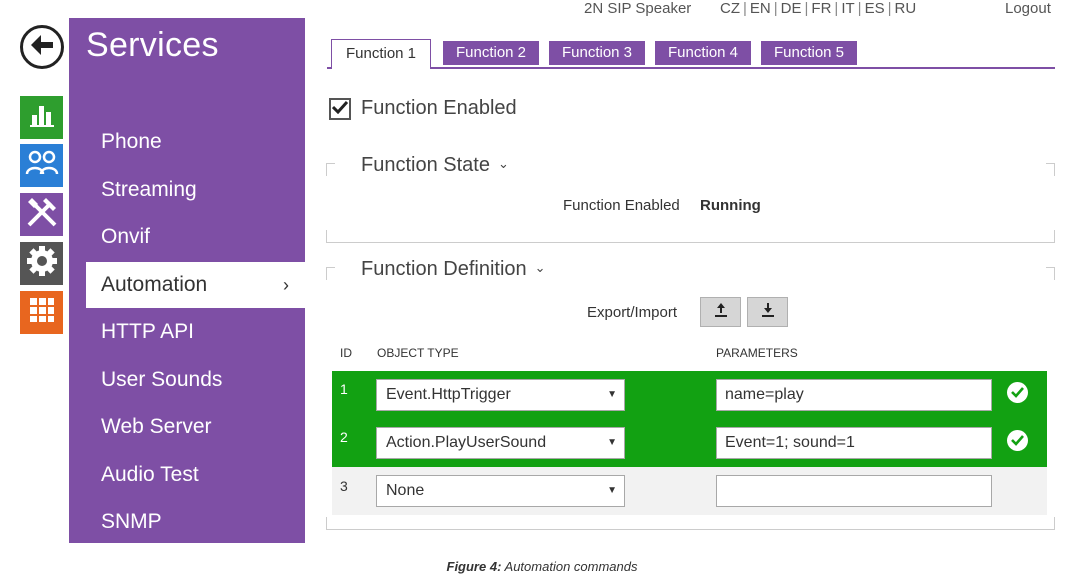 Image resolution: width=1084 pixels, height=586 pixels. I want to click on row-id: 3, so click(344, 486).